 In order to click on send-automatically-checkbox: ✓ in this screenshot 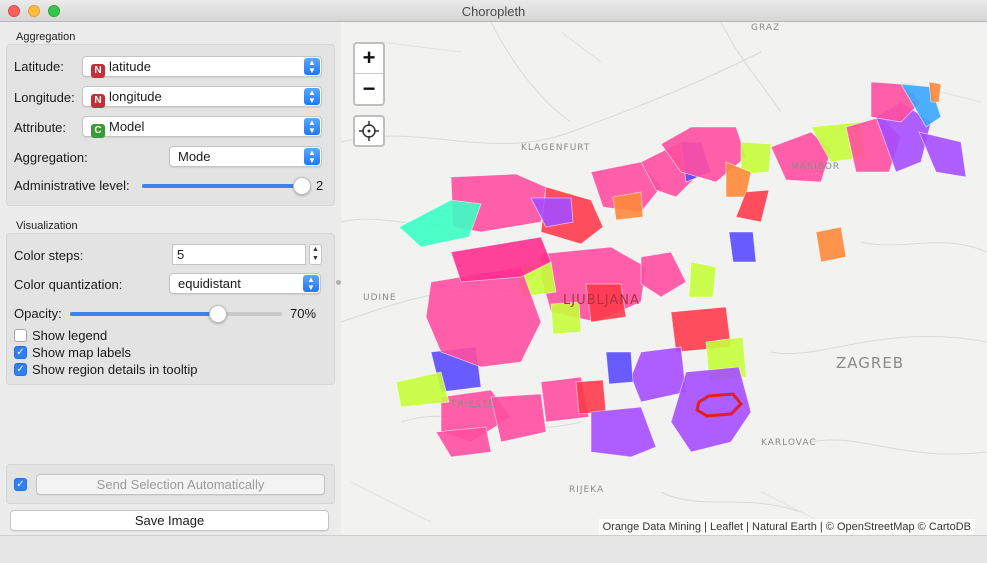, I will do `click(20, 484)`.